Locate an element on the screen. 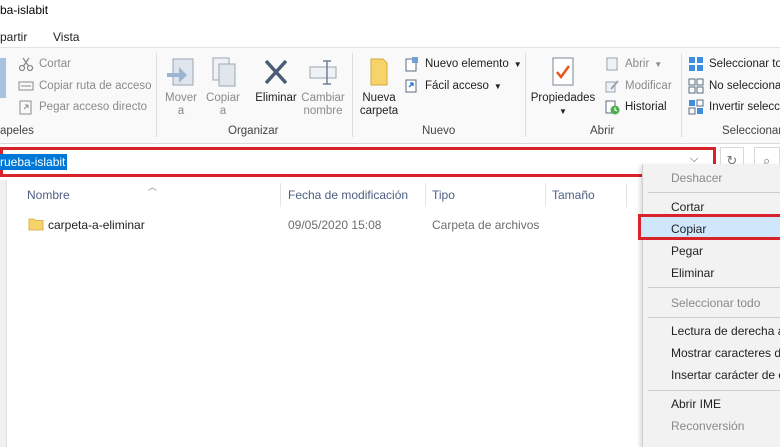  open-button: Abrir ▼ is located at coordinates (633, 64).